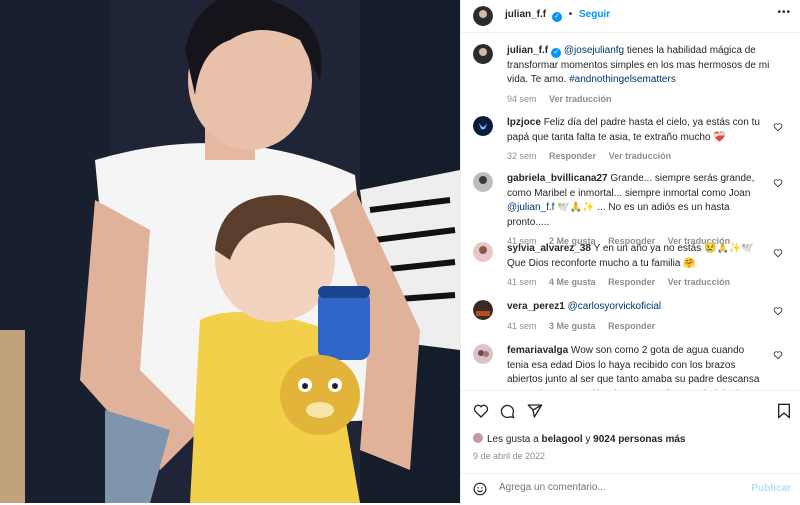  Describe the element at coordinates (580, 99) in the screenshot. I see `caption-translate: Ver traducción` at that location.